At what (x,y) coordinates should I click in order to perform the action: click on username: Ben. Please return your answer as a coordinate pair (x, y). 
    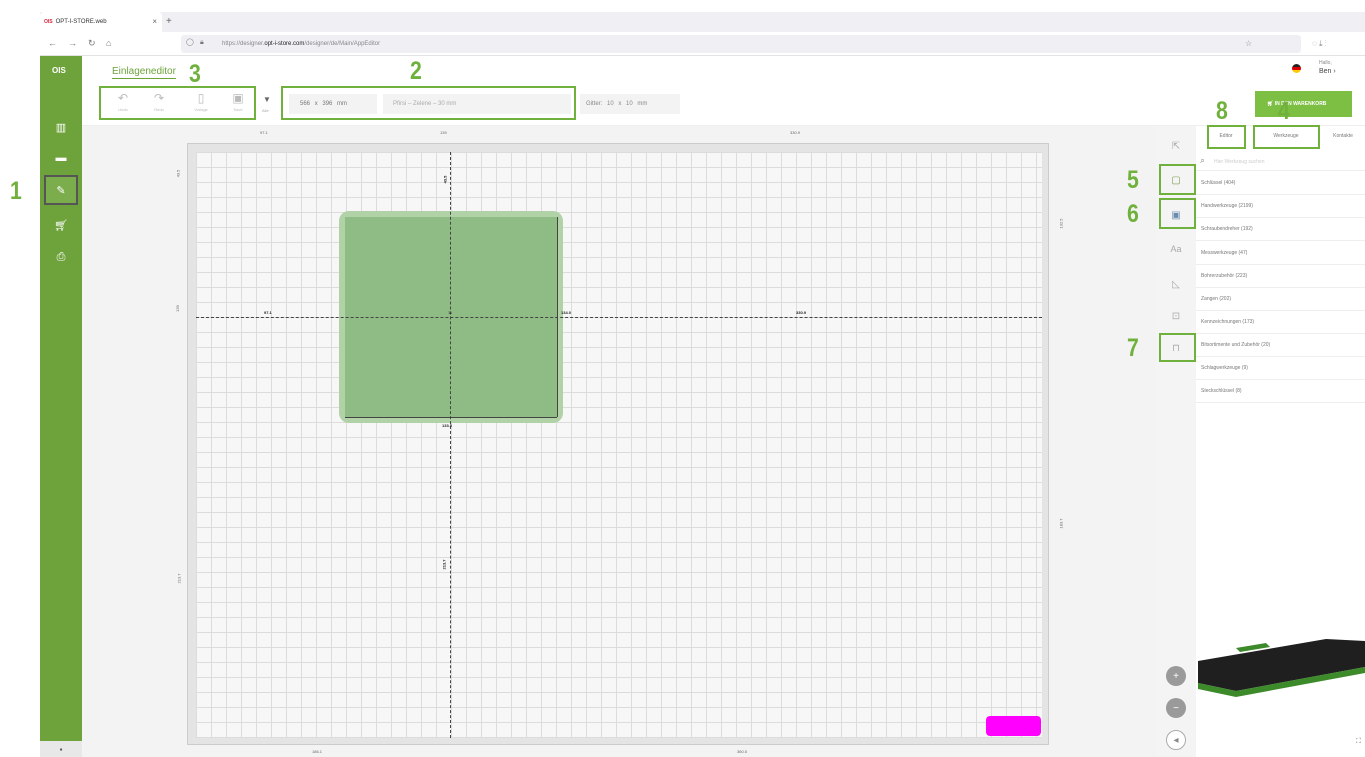
    Looking at the image, I should click on (1325, 71).